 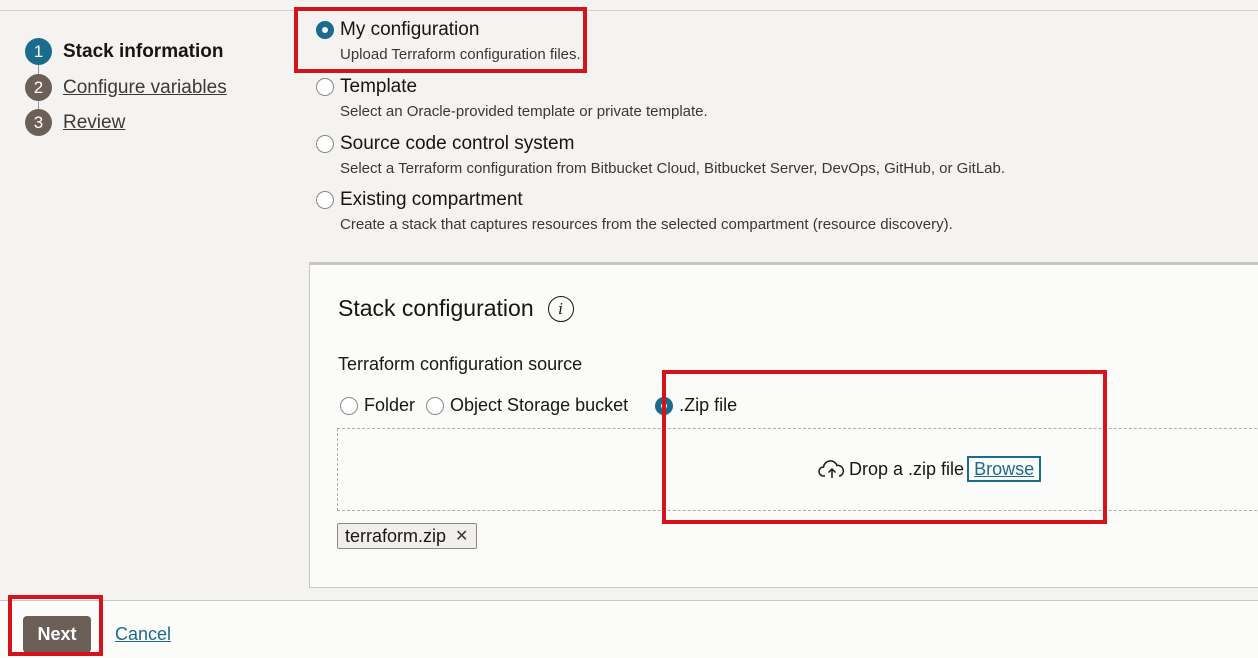 I want to click on top-divider, so click(x=629, y=10).